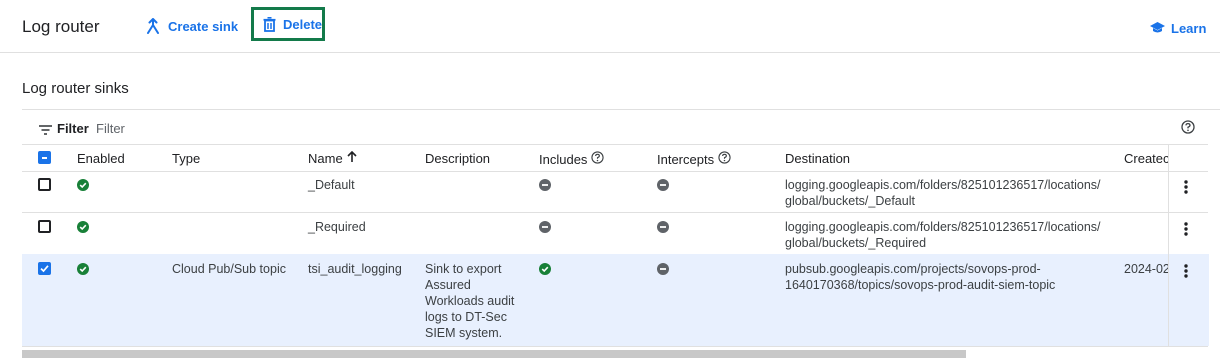 This screenshot has height=360, width=1220. Describe the element at coordinates (269, 24) in the screenshot. I see `trash-icon` at that location.